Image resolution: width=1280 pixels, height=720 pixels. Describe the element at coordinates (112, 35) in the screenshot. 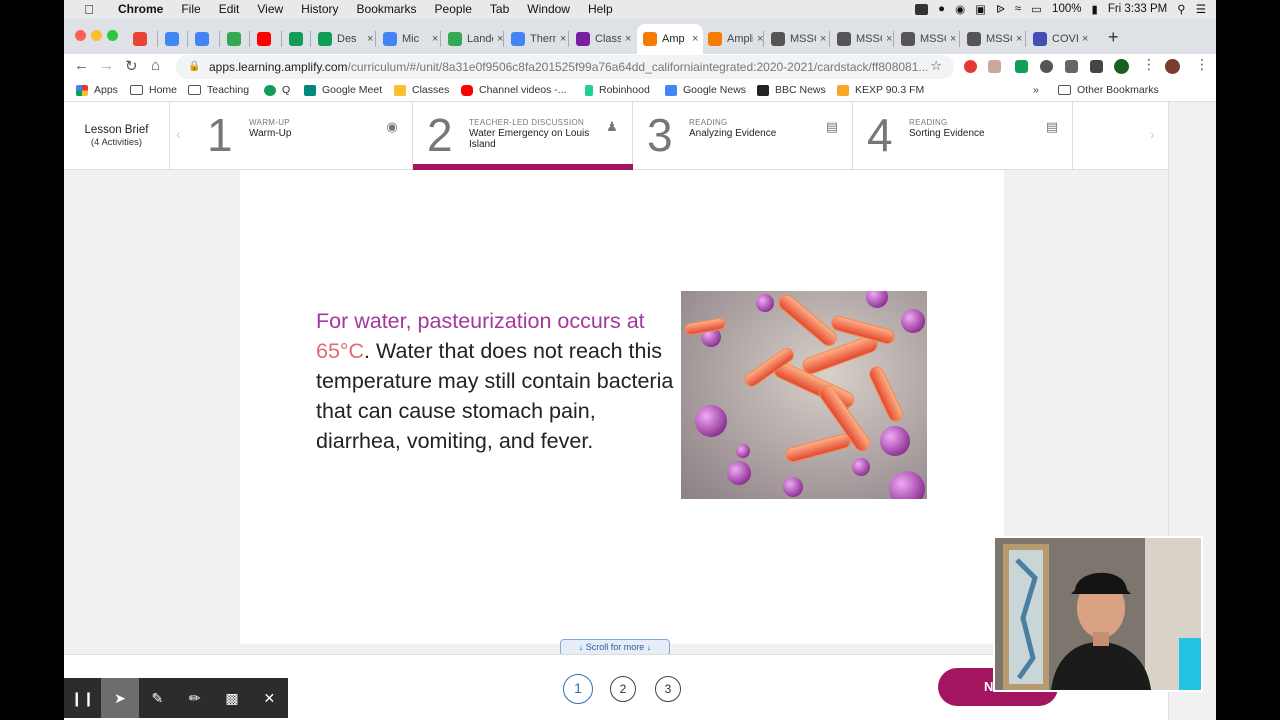

I see `zoom-window-button` at that location.